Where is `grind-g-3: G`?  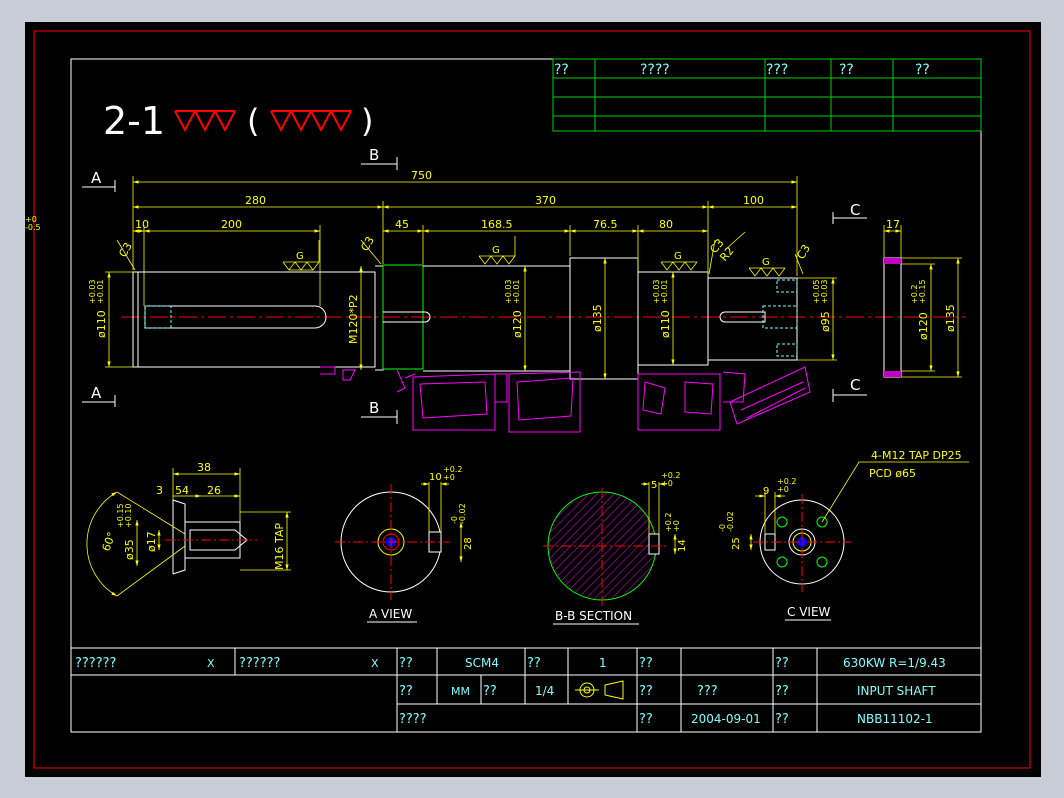 grind-g-3: G is located at coordinates (678, 256).